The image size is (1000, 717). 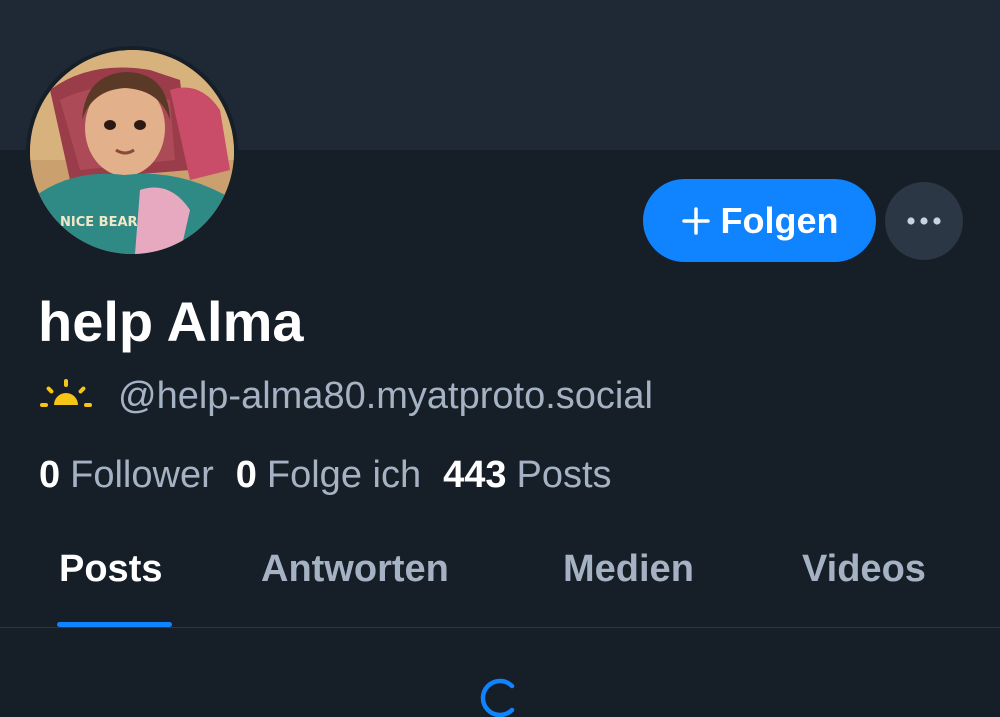 What do you see at coordinates (500, 627) in the screenshot?
I see `tabs-divider` at bounding box center [500, 627].